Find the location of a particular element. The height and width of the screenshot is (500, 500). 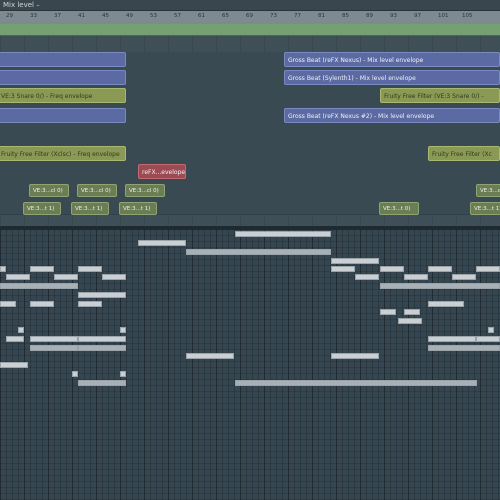

ruler-label: 53 is located at coordinates (153, 16).